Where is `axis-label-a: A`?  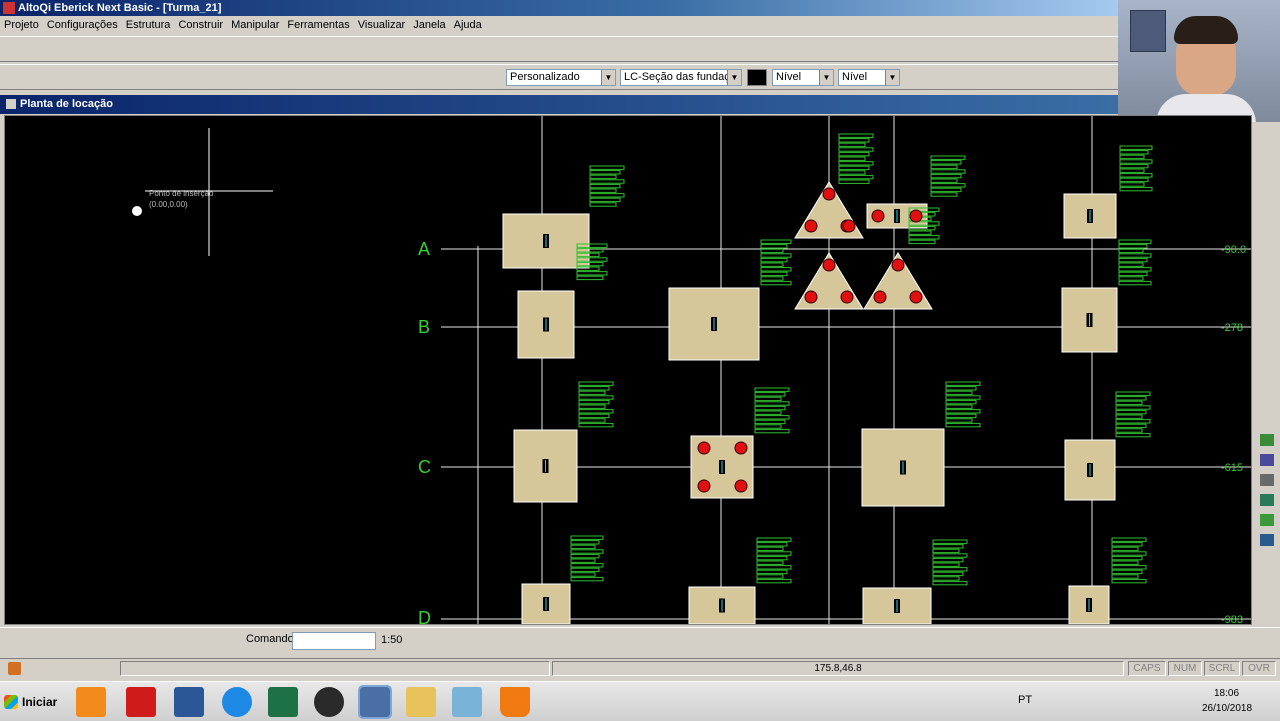 axis-label-a: A is located at coordinates (424, 249).